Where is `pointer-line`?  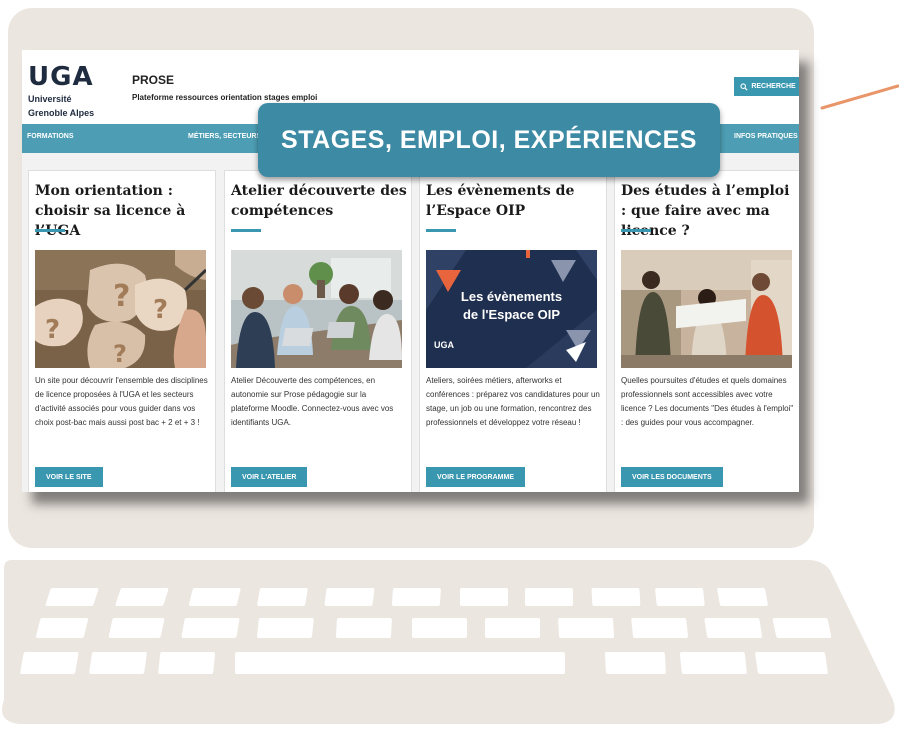
pointer-line is located at coordinates (859, 97).